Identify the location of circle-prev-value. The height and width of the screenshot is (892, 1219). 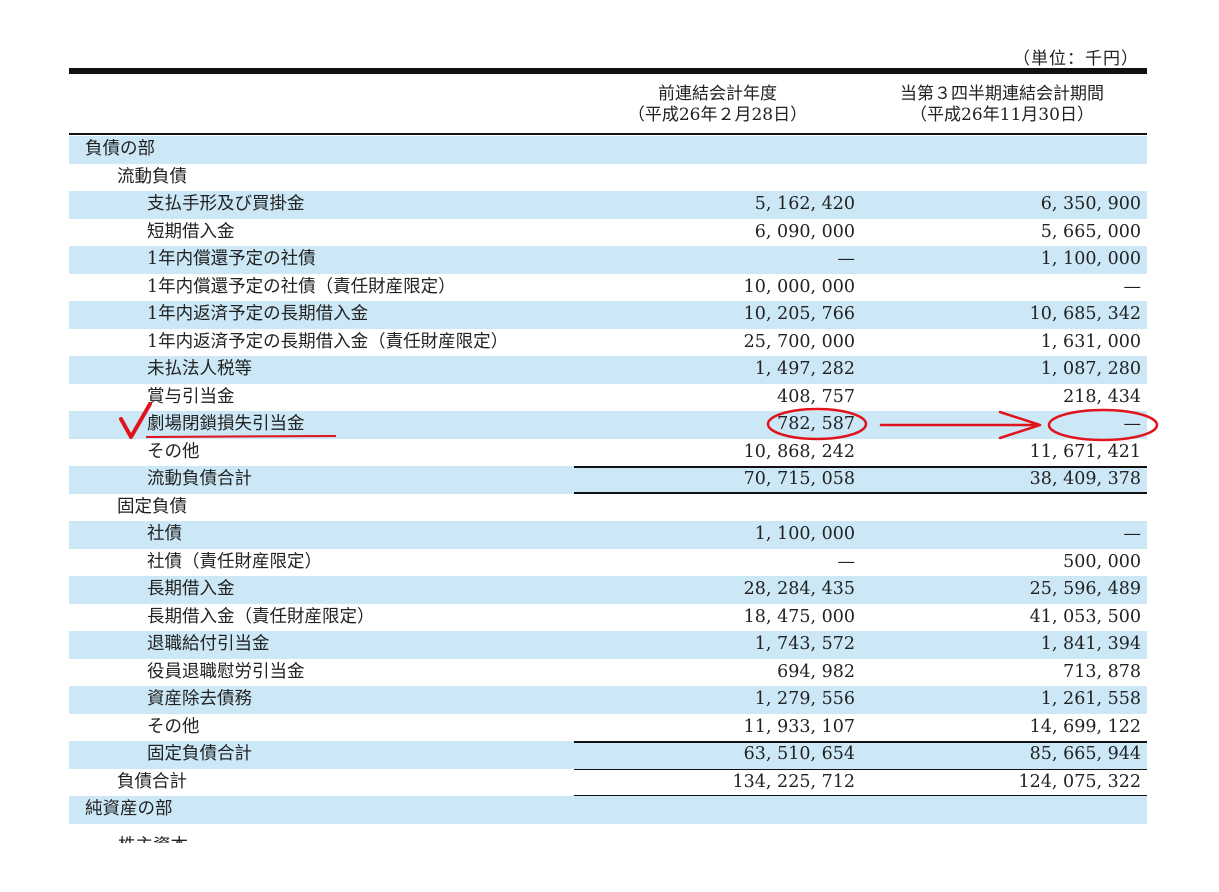
(817, 424).